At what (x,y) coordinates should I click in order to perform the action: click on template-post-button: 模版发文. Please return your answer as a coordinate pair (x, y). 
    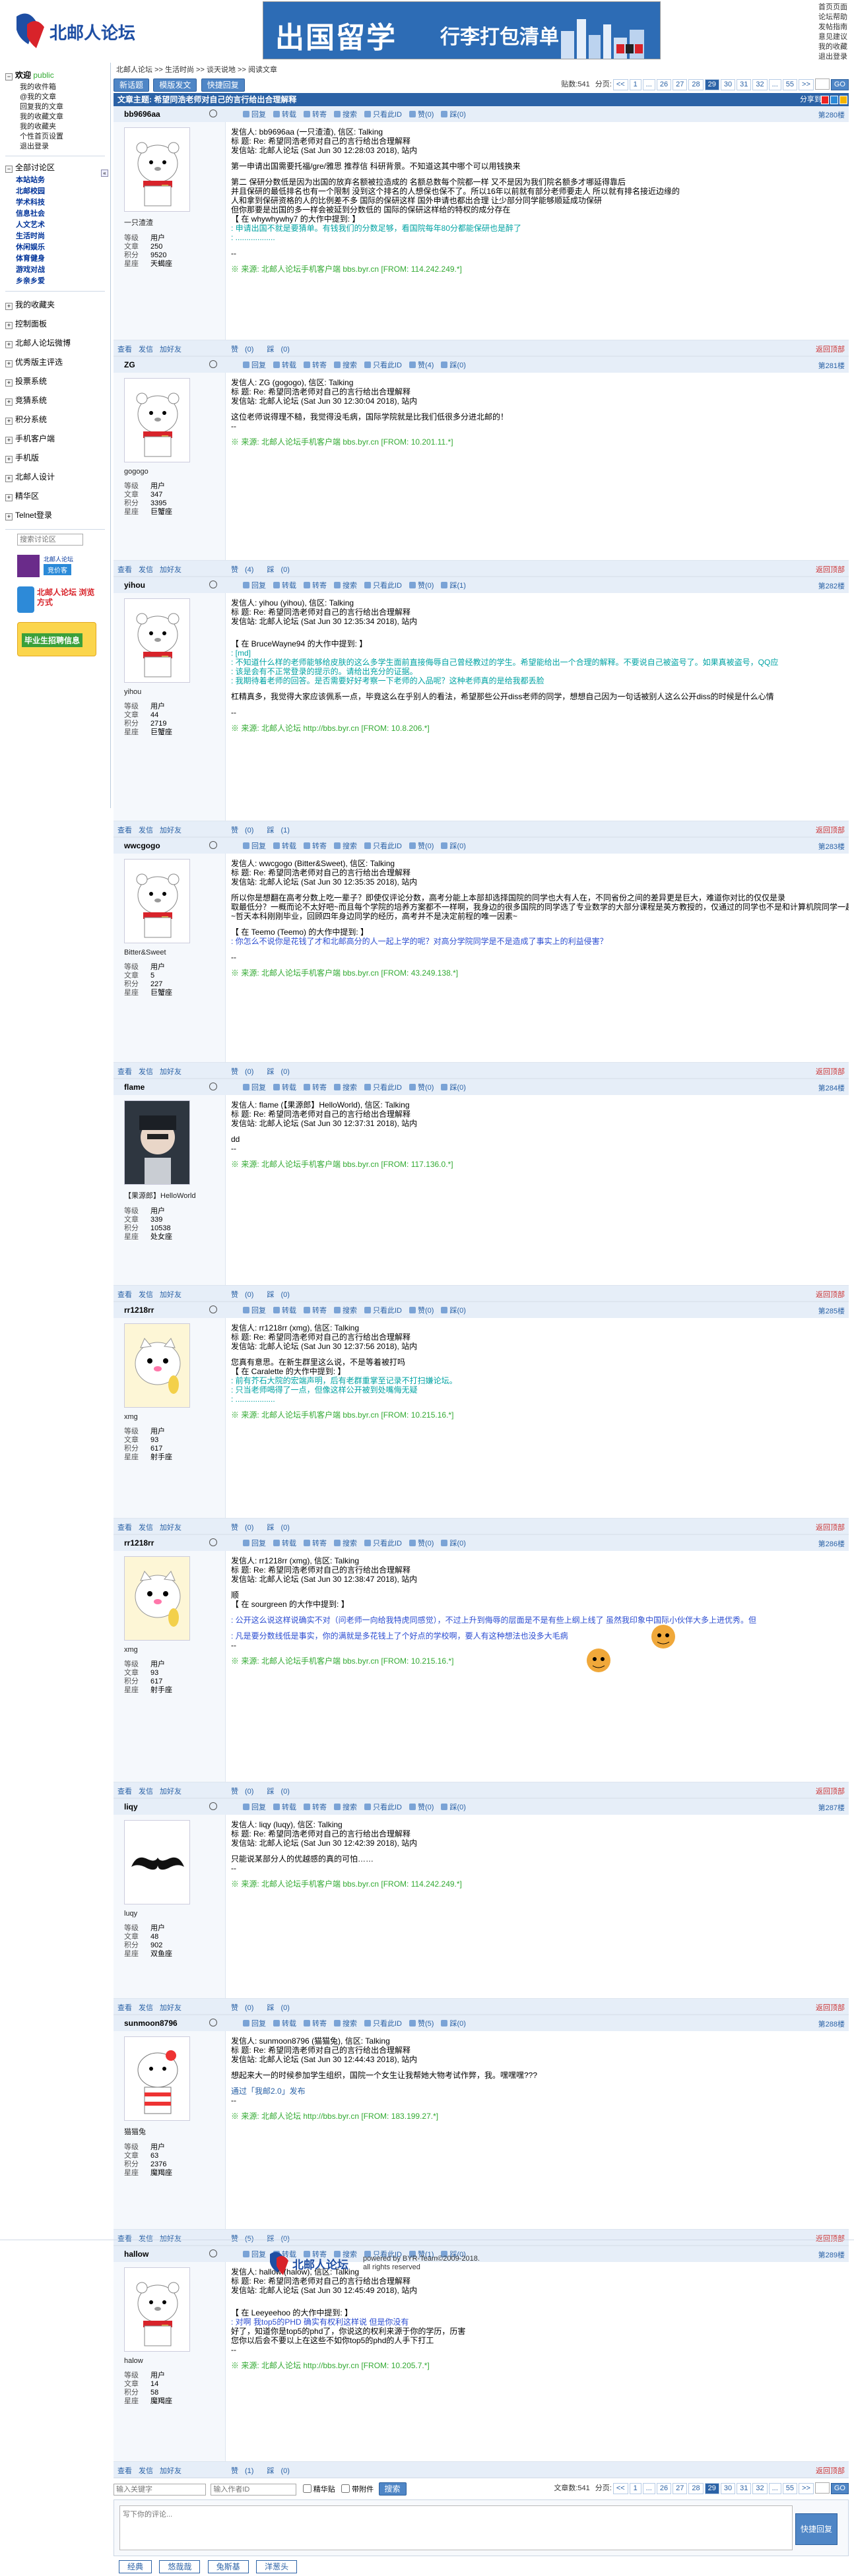
    Looking at the image, I should click on (175, 85).